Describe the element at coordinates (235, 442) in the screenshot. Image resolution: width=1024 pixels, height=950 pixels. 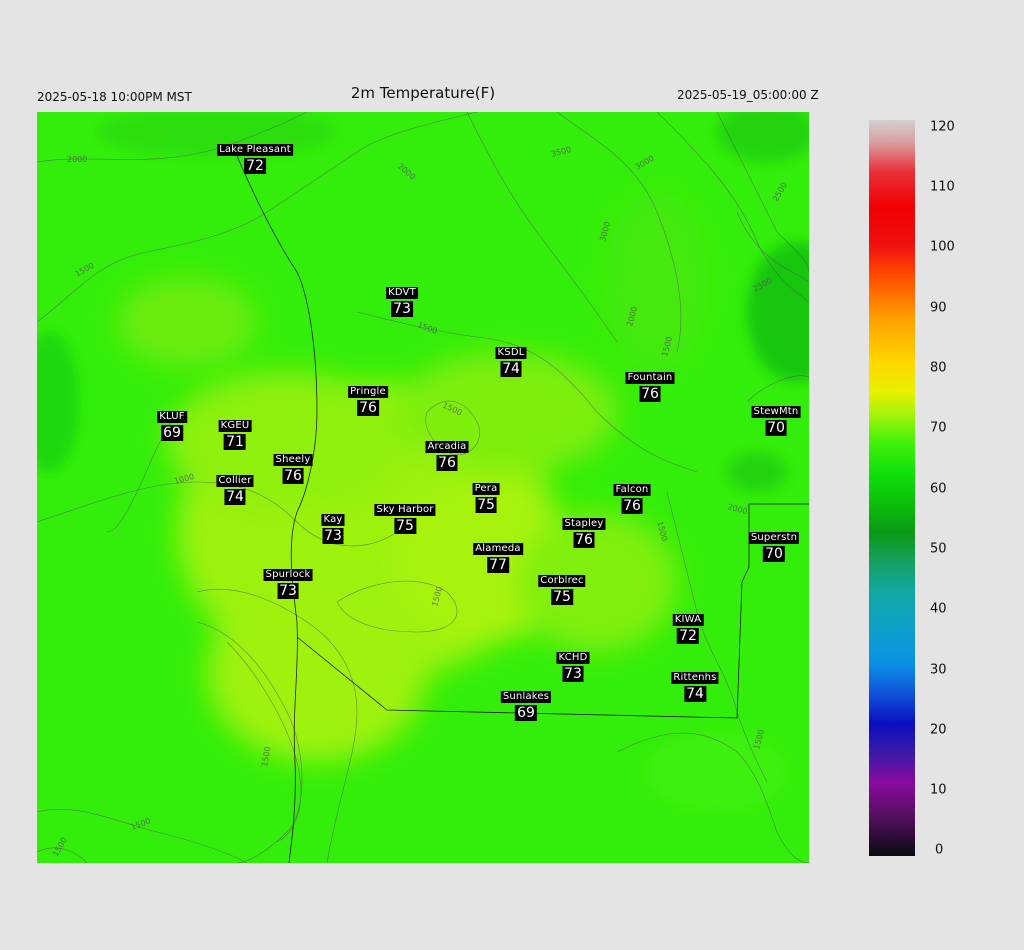
I see `station-temp: 71` at that location.